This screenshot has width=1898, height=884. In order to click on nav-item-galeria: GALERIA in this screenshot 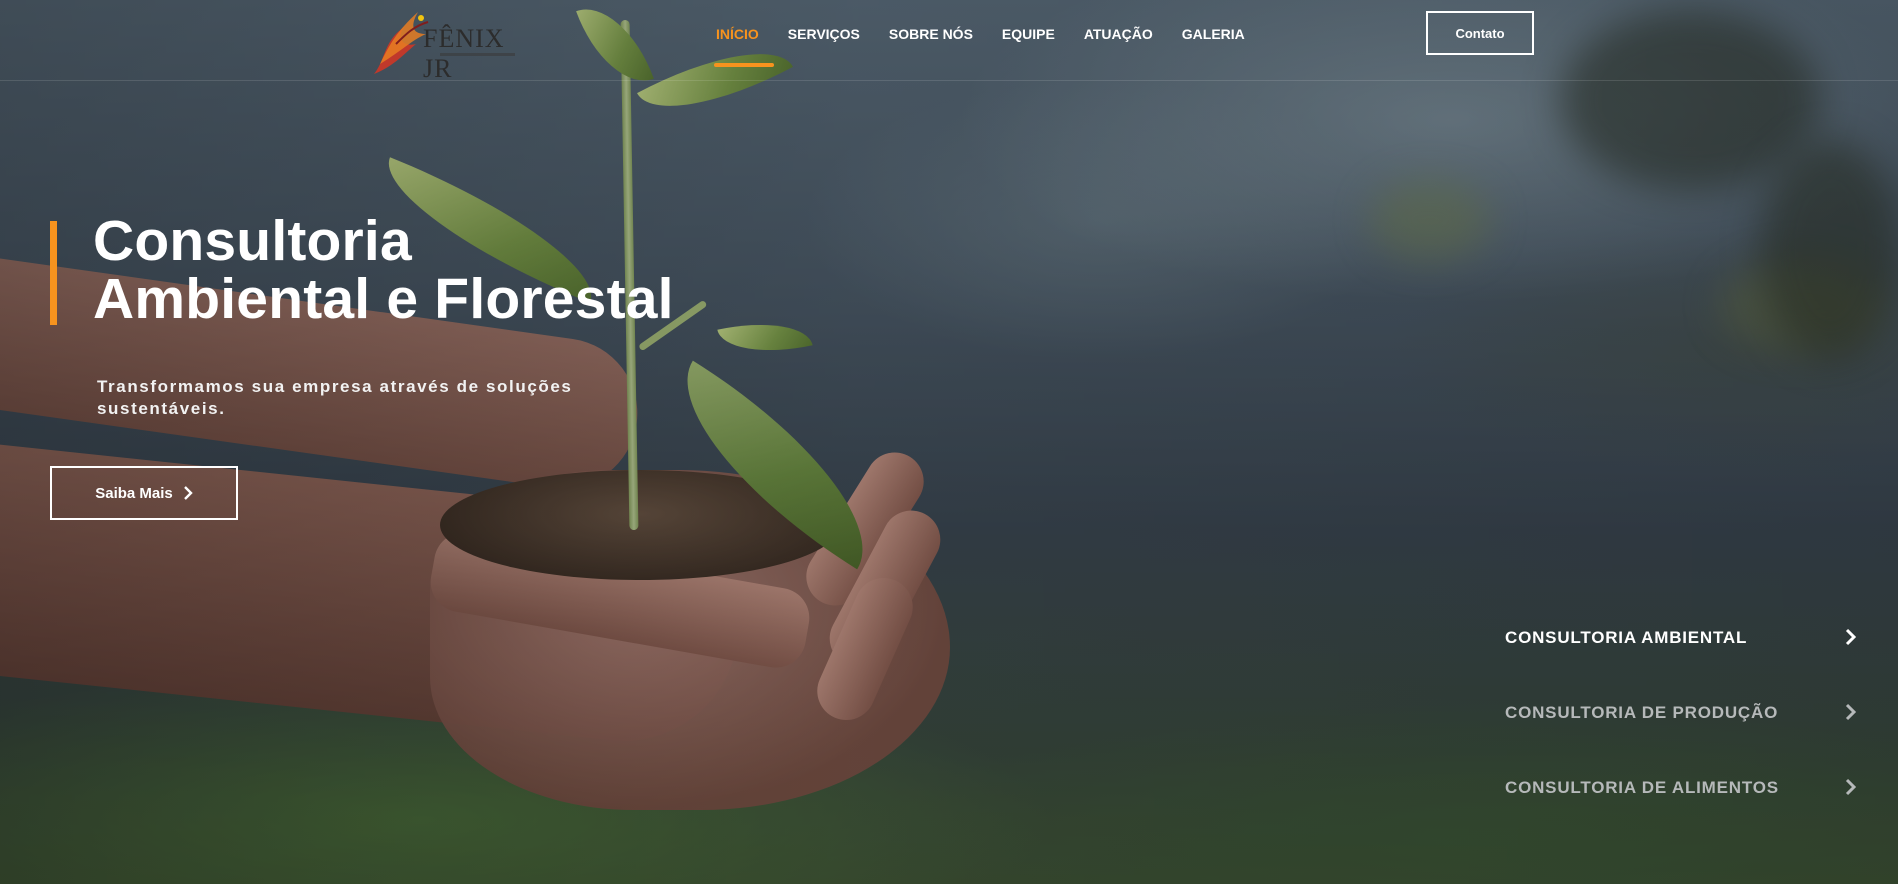, I will do `click(1213, 34)`.